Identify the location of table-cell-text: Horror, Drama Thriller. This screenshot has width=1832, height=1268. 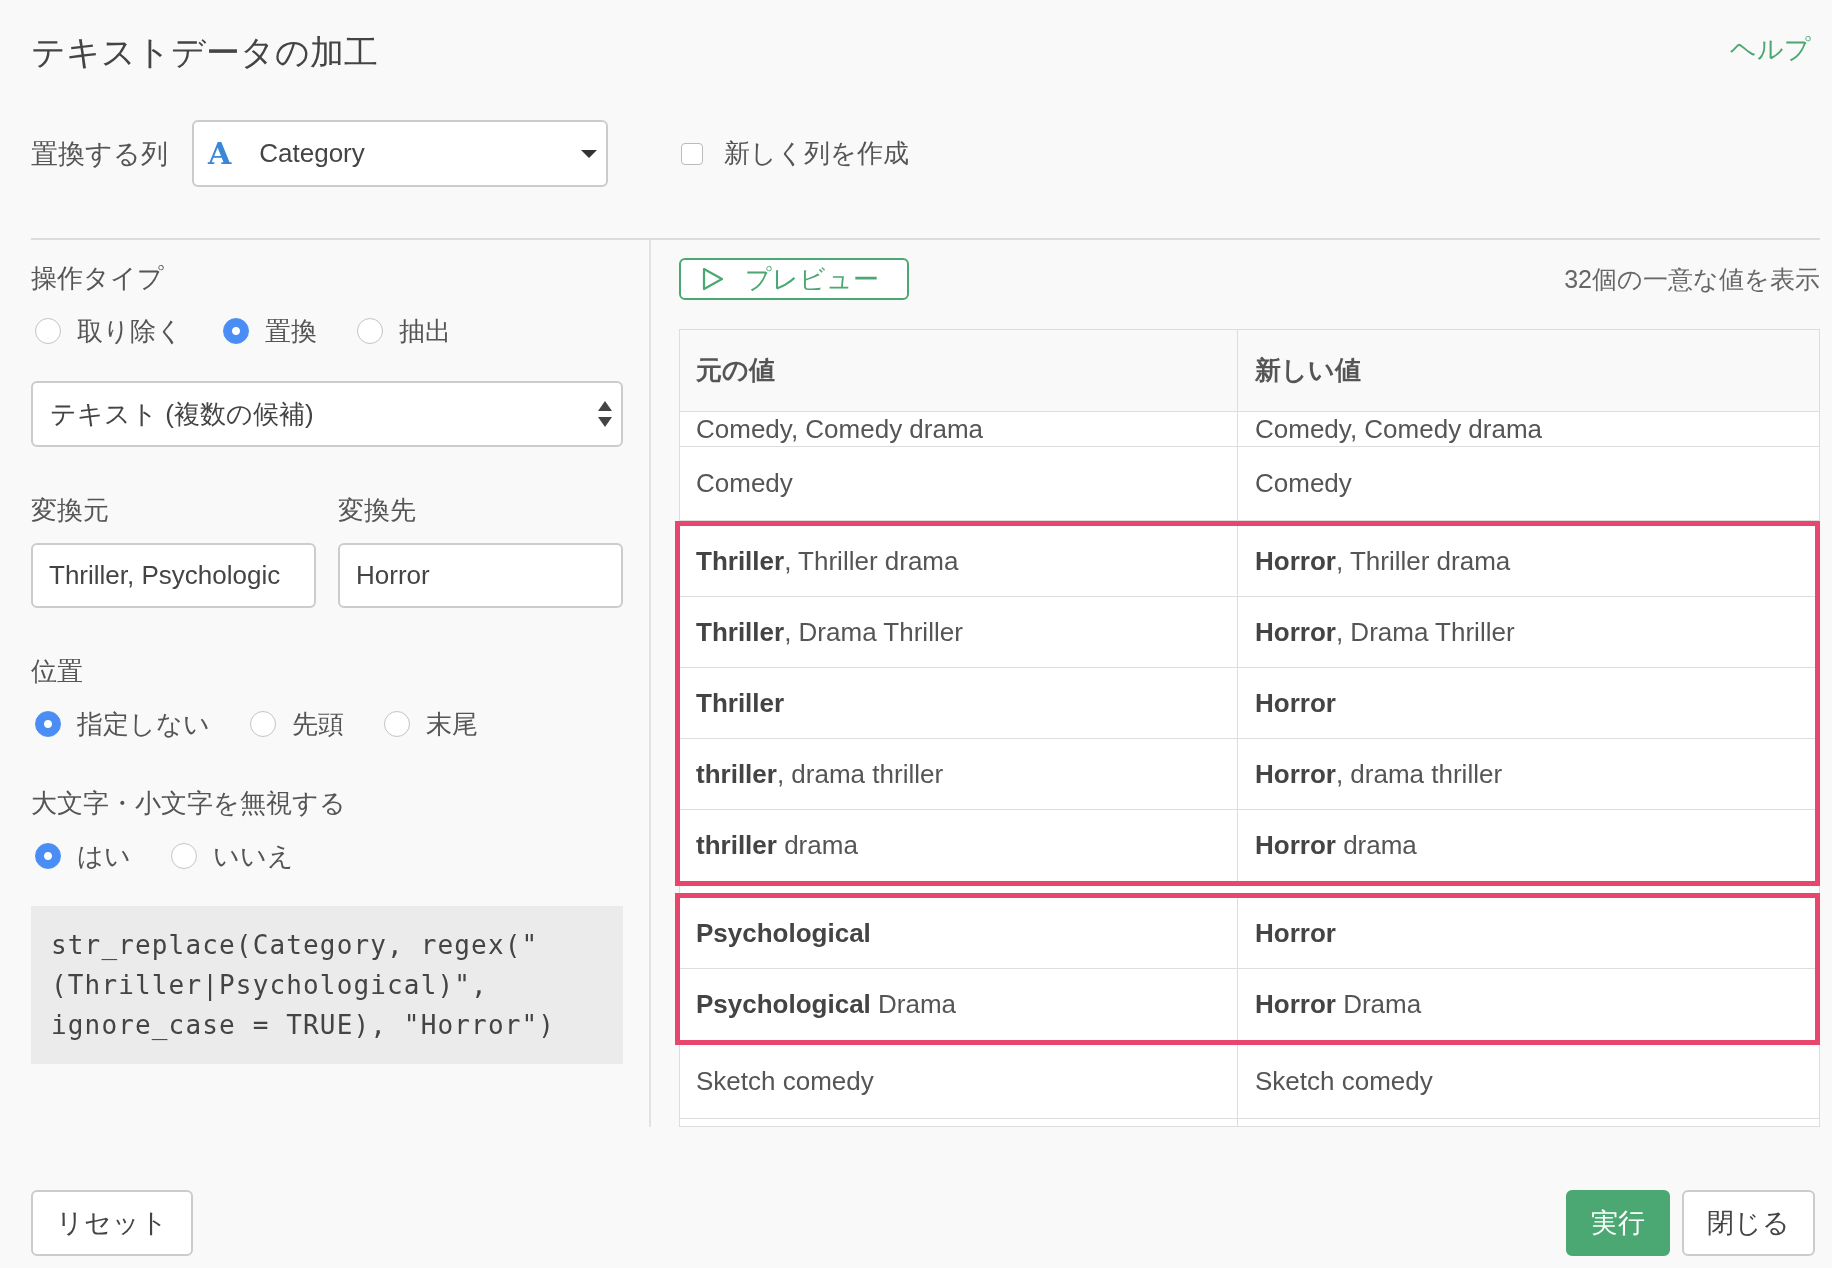
(1385, 632).